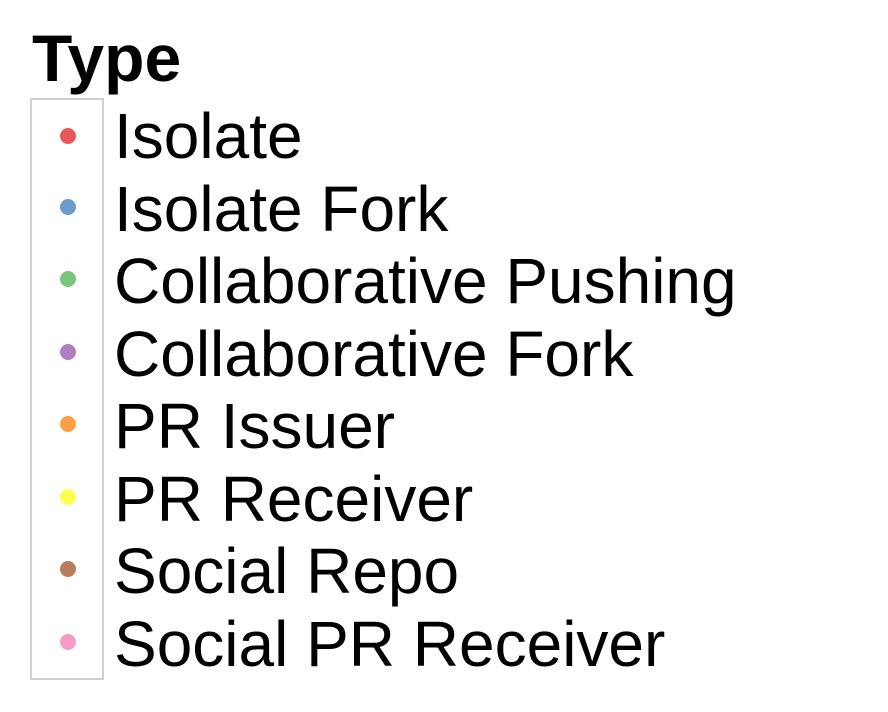 This screenshot has height=712, width=888. I want to click on legend-label: PR Issuer, so click(254, 426).